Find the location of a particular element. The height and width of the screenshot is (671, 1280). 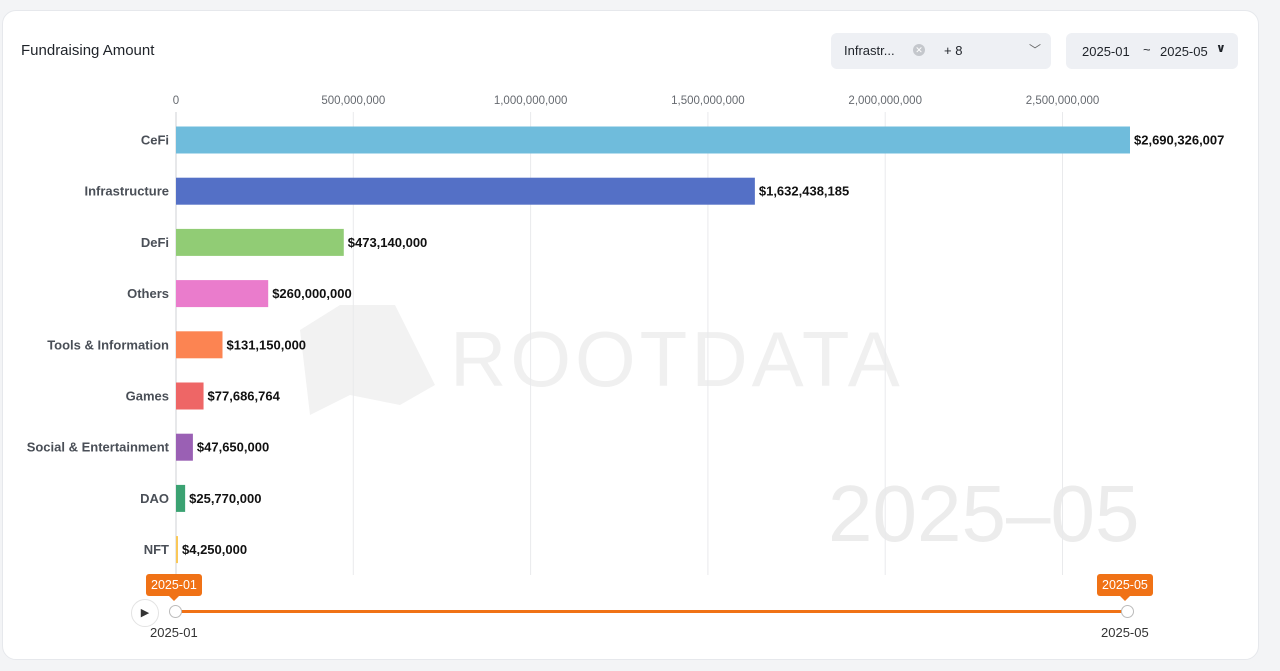

x-tick-label: 1,500,000,000 is located at coordinates (708, 101).